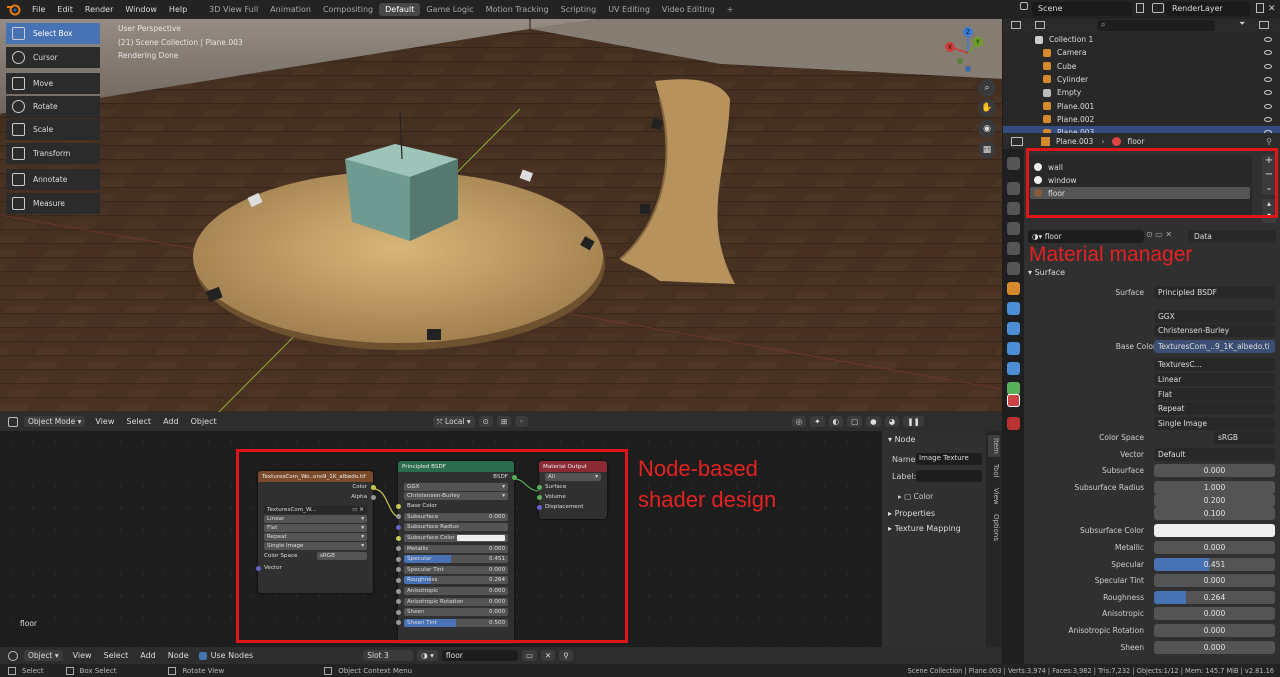 The height and width of the screenshot is (677, 1280). I want to click on use-nodes-checkbox, so click(202, 655).